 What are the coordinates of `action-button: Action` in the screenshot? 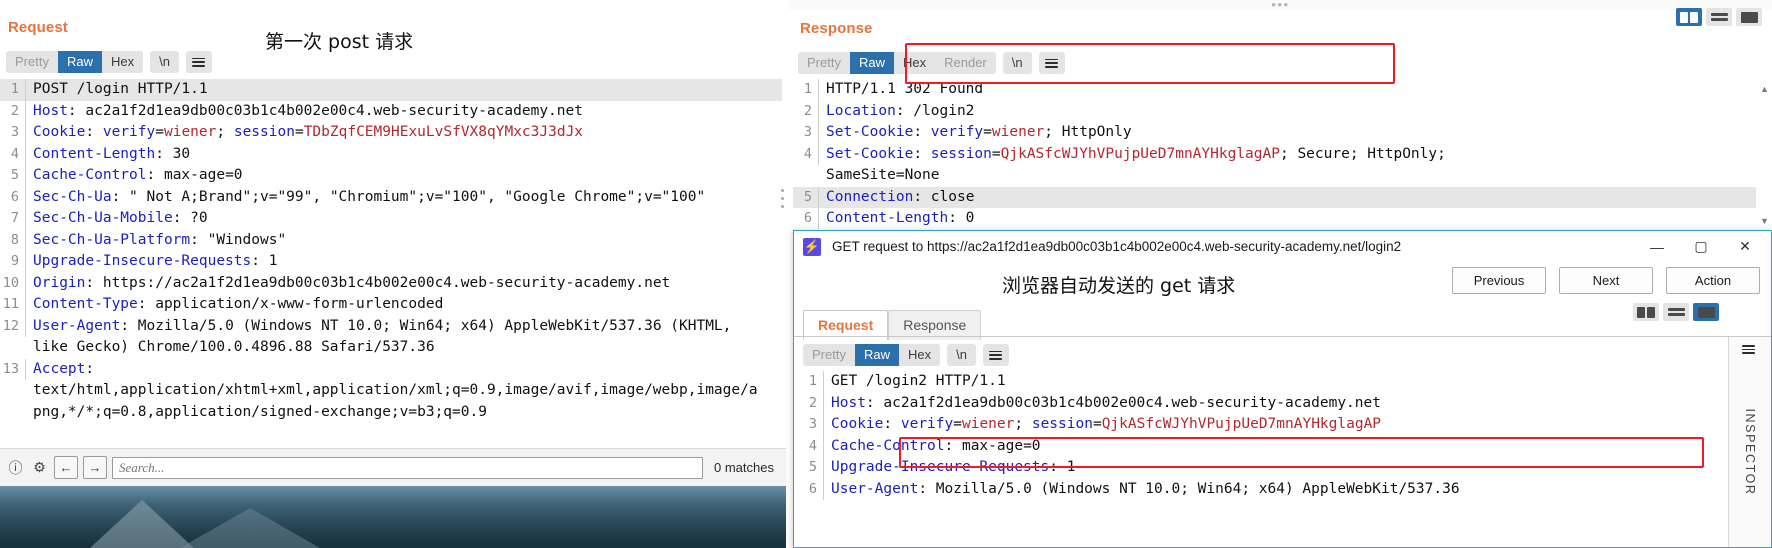 It's located at (1713, 280).